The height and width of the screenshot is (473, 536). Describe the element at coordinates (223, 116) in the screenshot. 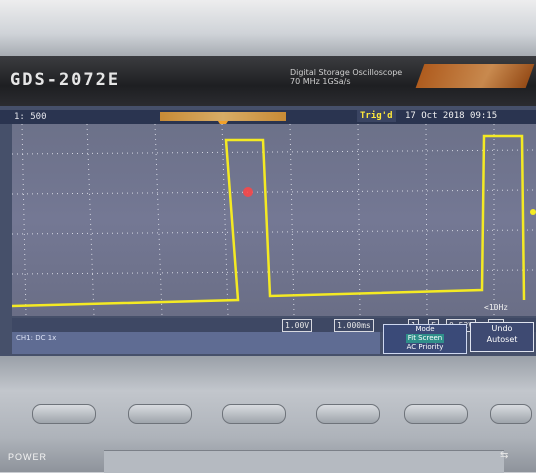

I see `trigger-position-bar` at that location.